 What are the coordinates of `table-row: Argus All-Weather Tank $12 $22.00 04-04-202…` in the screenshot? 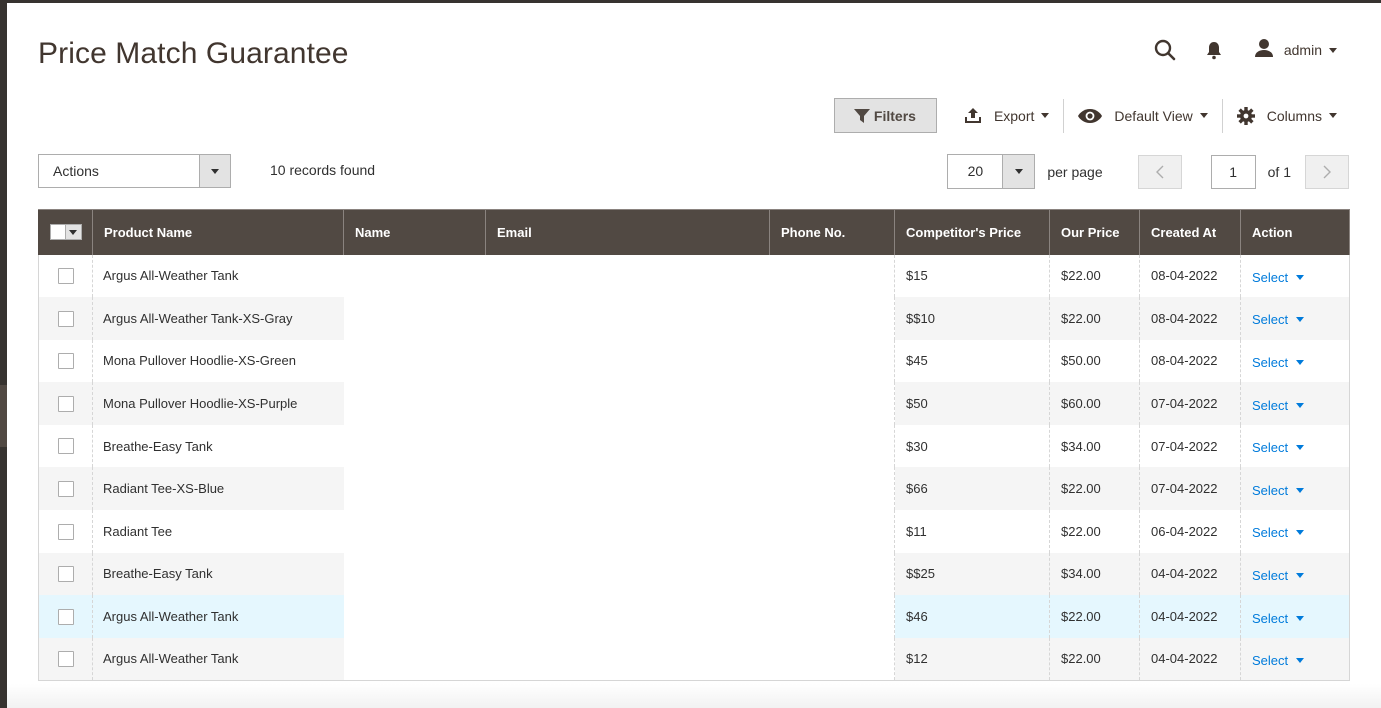 It's located at (694, 659).